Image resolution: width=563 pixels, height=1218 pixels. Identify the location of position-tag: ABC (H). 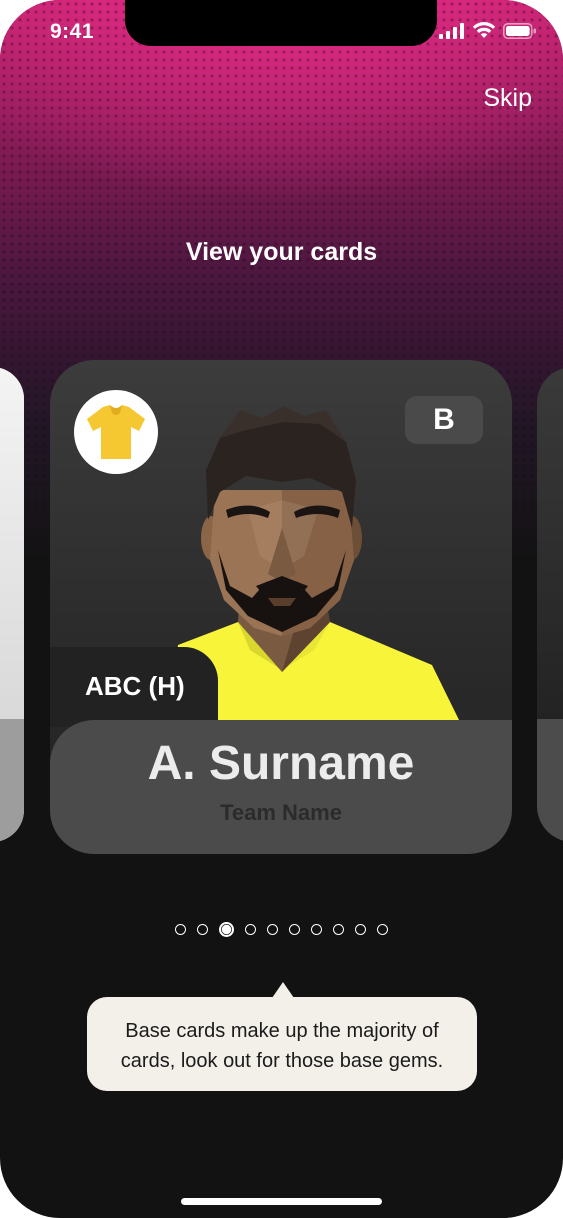
(134, 687).